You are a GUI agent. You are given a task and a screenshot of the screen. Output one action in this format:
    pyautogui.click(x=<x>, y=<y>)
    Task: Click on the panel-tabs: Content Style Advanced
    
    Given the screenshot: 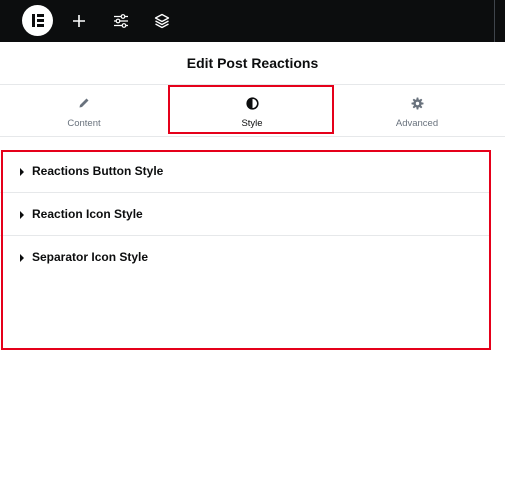 What is the action you would take?
    pyautogui.click(x=252, y=111)
    